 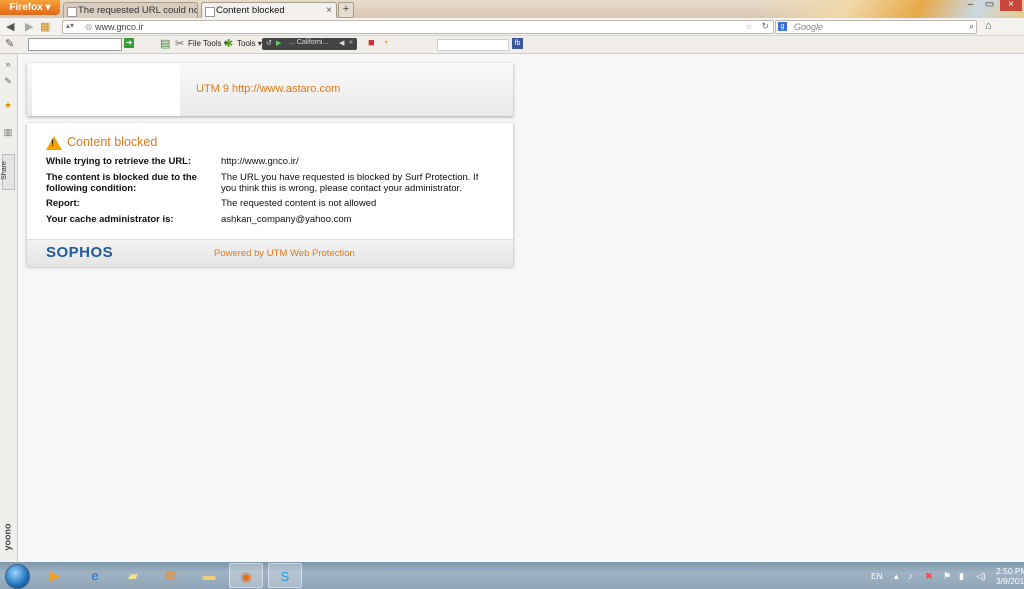 I want to click on speaker-tray-icon: ♪, so click(x=910, y=576).